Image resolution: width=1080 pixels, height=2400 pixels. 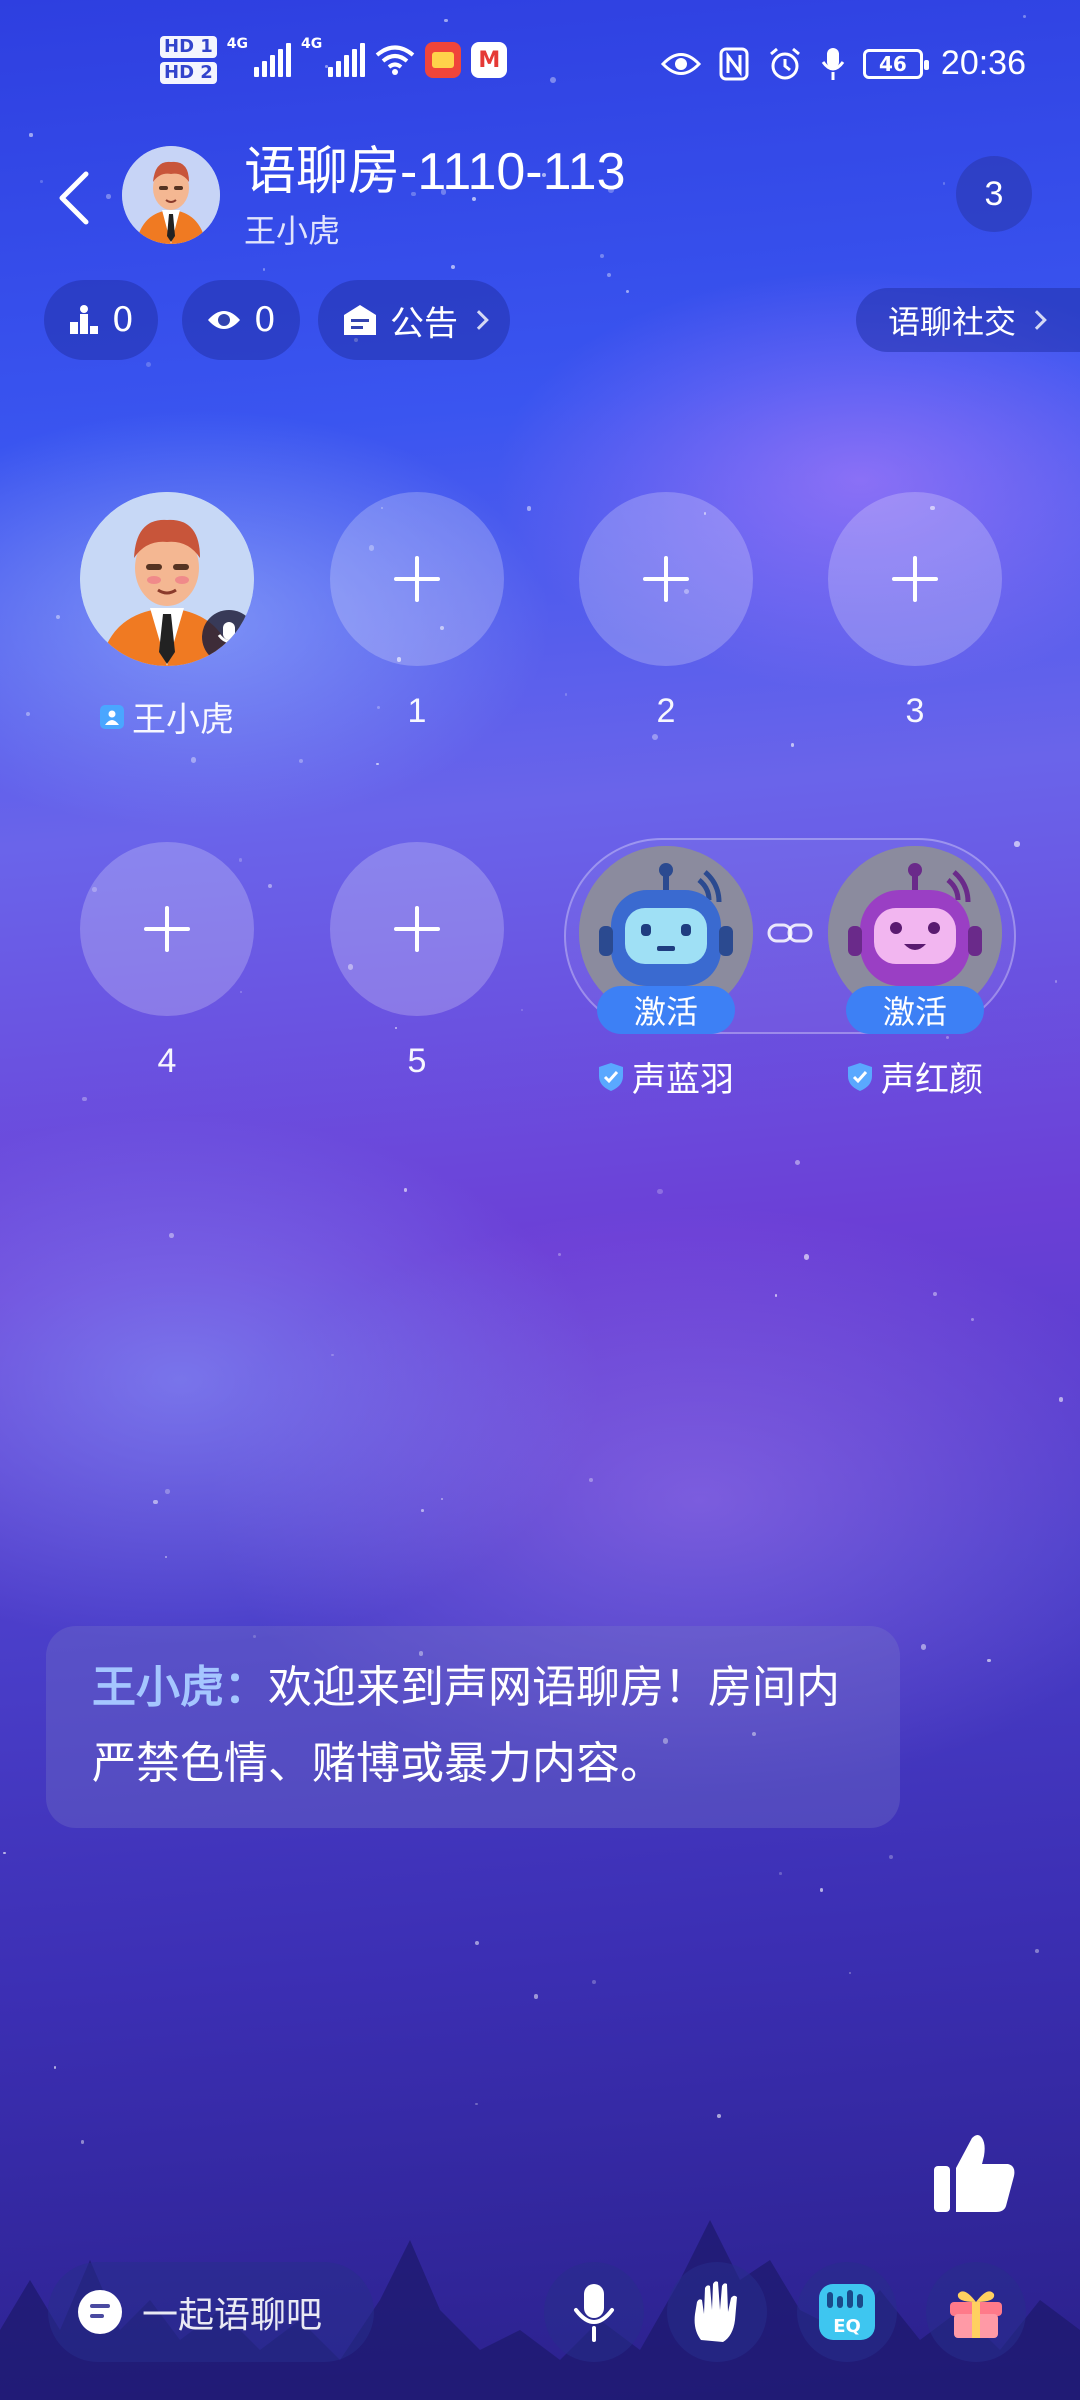 What do you see at coordinates (101, 320) in the screenshot?
I see `rank-pill: 0` at bounding box center [101, 320].